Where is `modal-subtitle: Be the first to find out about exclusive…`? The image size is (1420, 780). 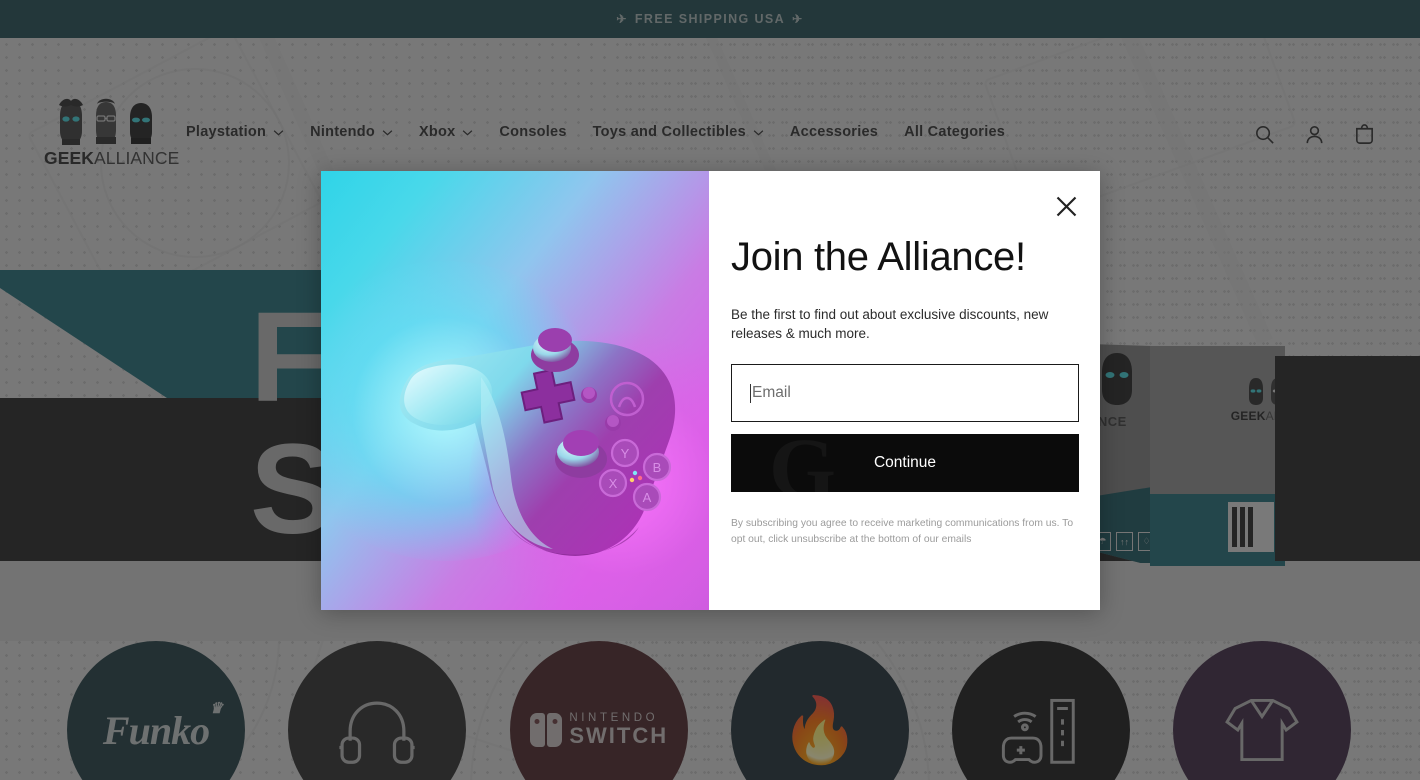 modal-subtitle: Be the first to find out about exclusive… is located at coordinates (890, 324).